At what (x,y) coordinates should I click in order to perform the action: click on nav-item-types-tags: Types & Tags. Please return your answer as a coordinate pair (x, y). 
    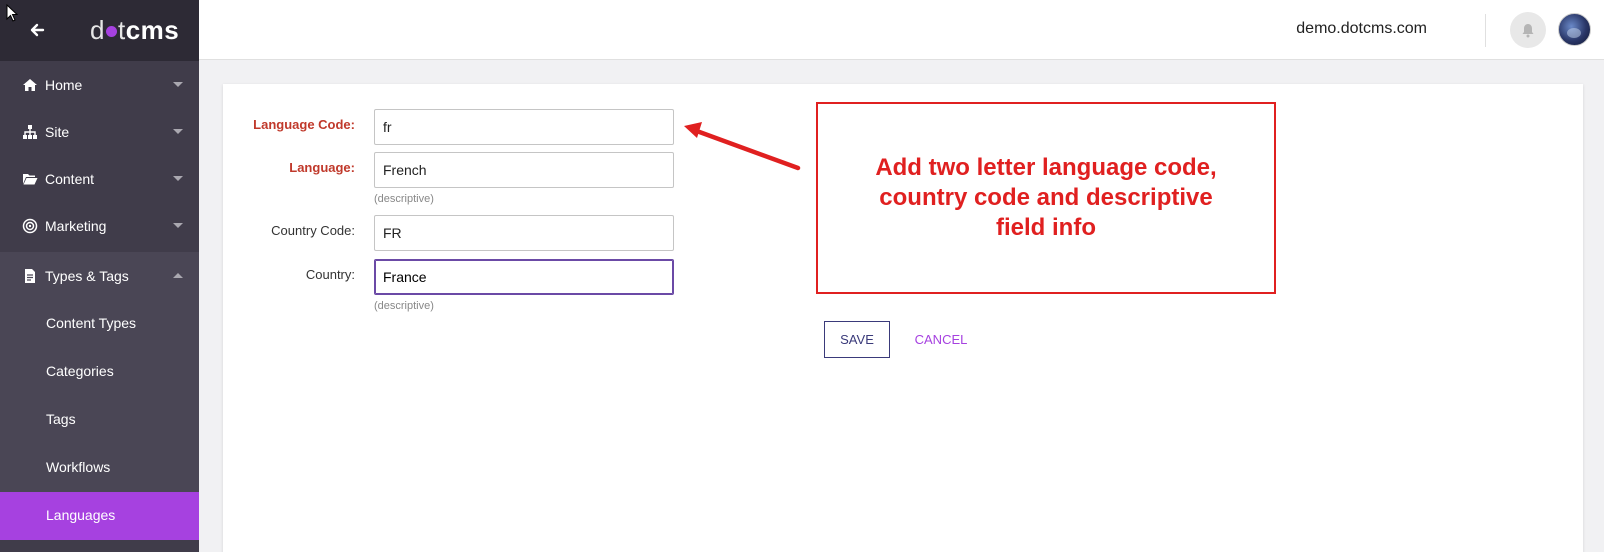
    Looking at the image, I should click on (99, 276).